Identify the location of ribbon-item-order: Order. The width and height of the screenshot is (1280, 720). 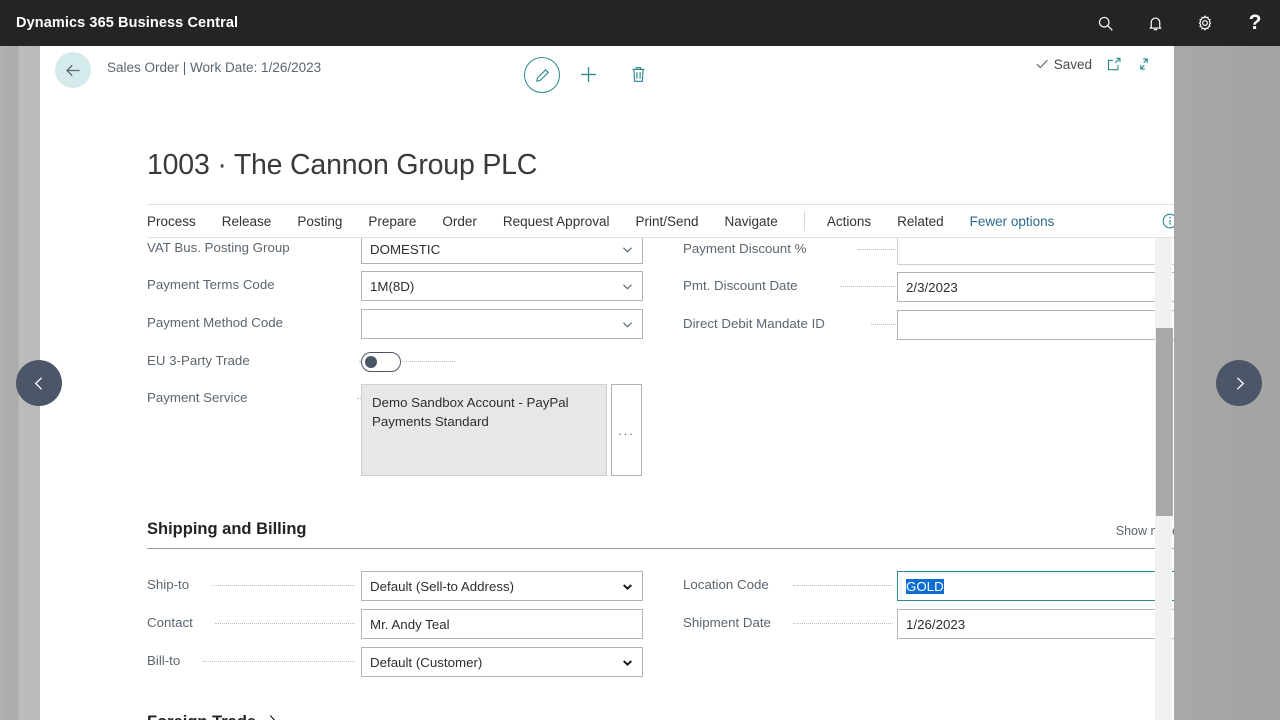
(459, 221).